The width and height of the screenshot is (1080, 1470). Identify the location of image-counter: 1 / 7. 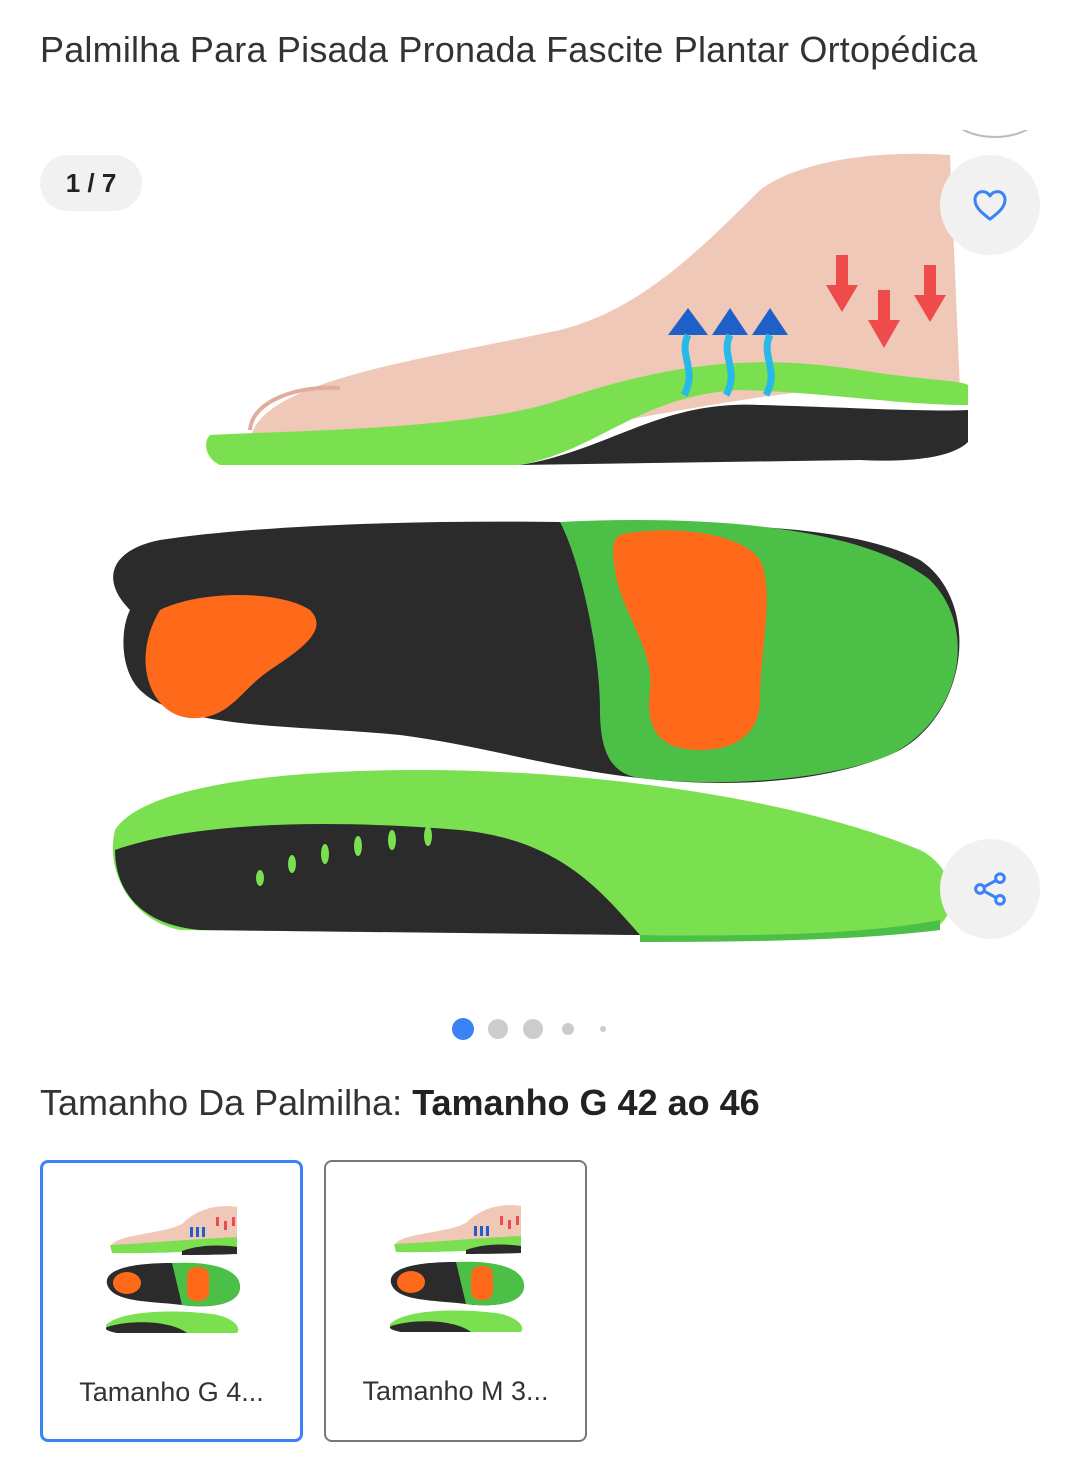
(91, 183).